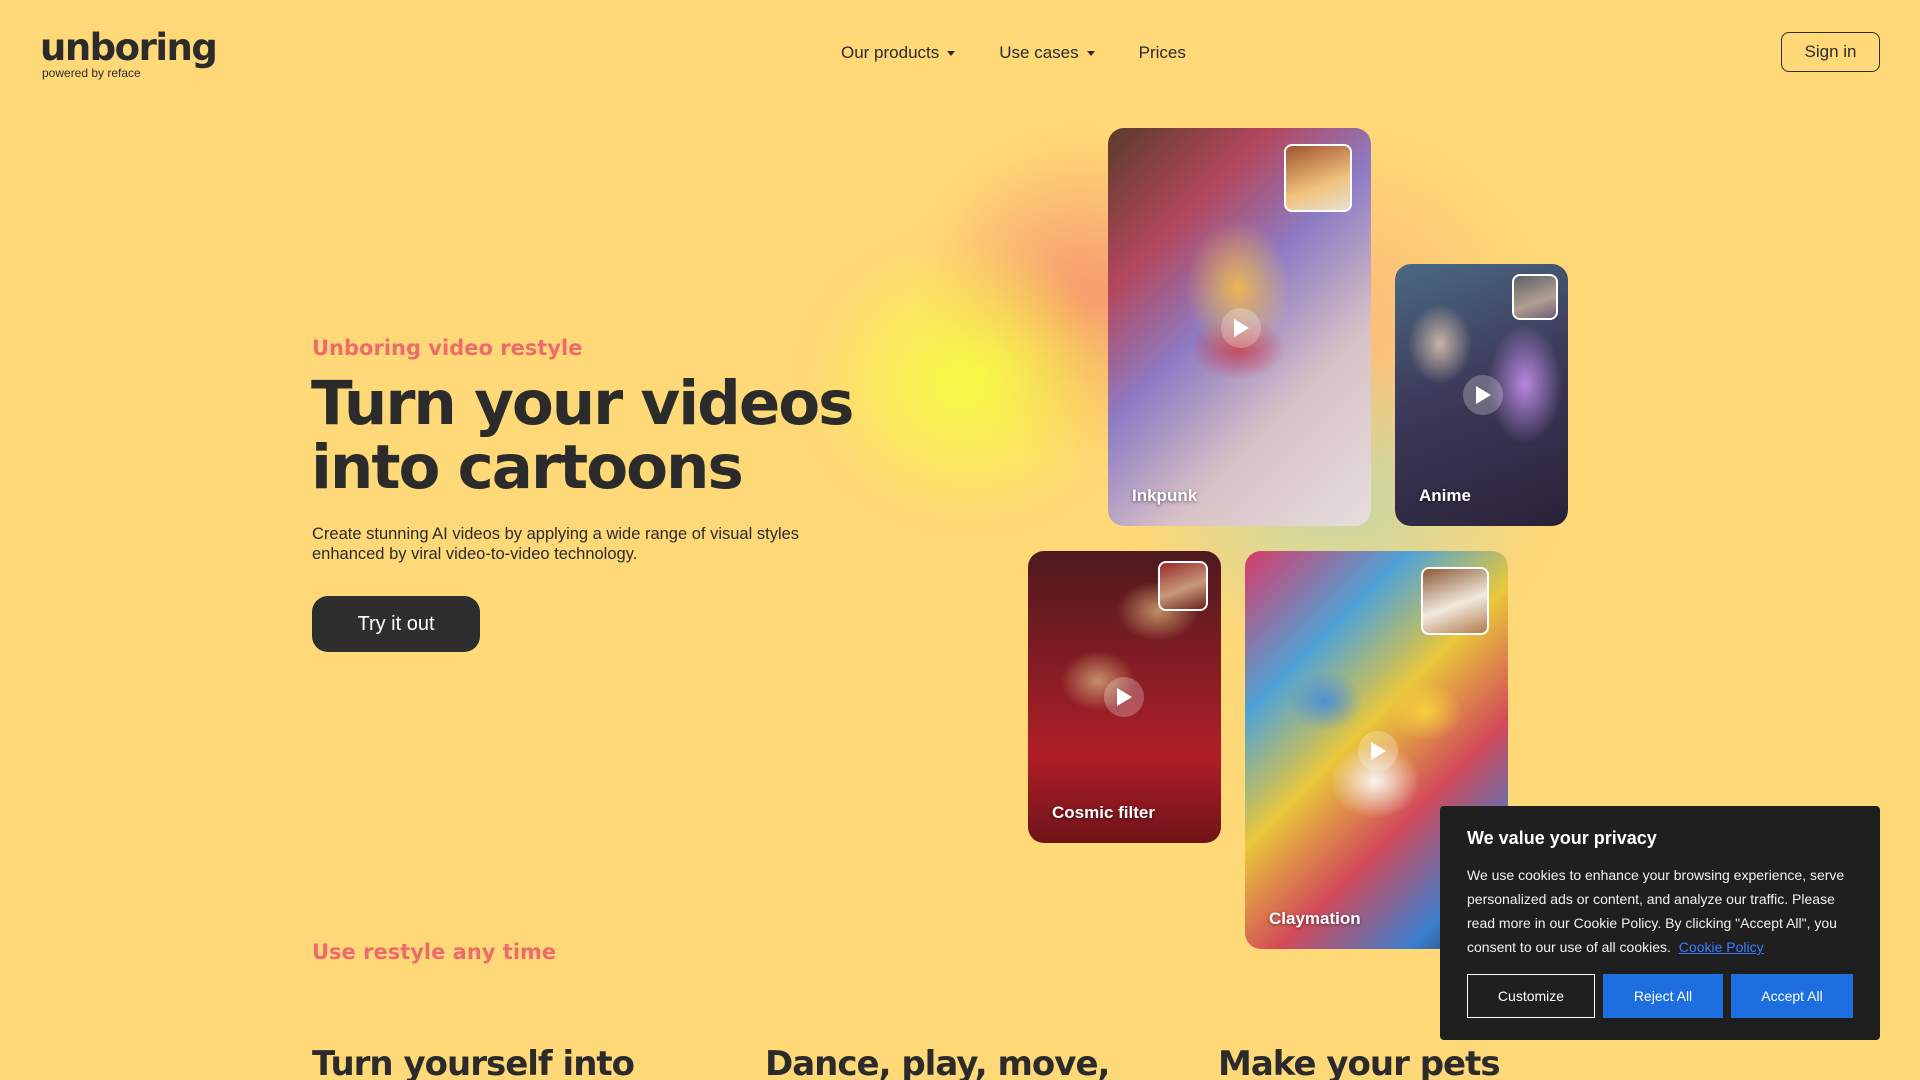  I want to click on style-card-inkpunk: Inkpunk, so click(1239, 327).